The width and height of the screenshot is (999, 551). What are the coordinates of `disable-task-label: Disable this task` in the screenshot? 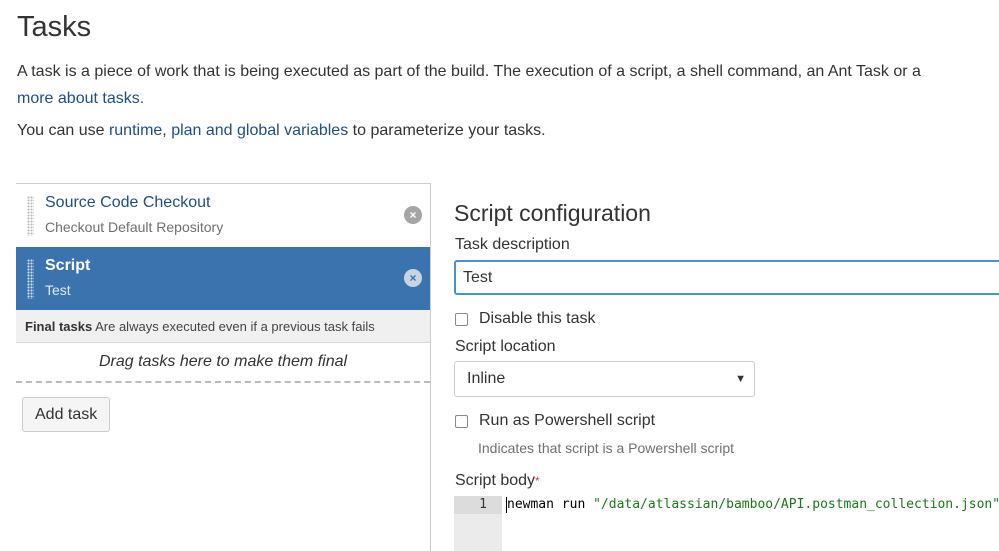 It's located at (537, 318).